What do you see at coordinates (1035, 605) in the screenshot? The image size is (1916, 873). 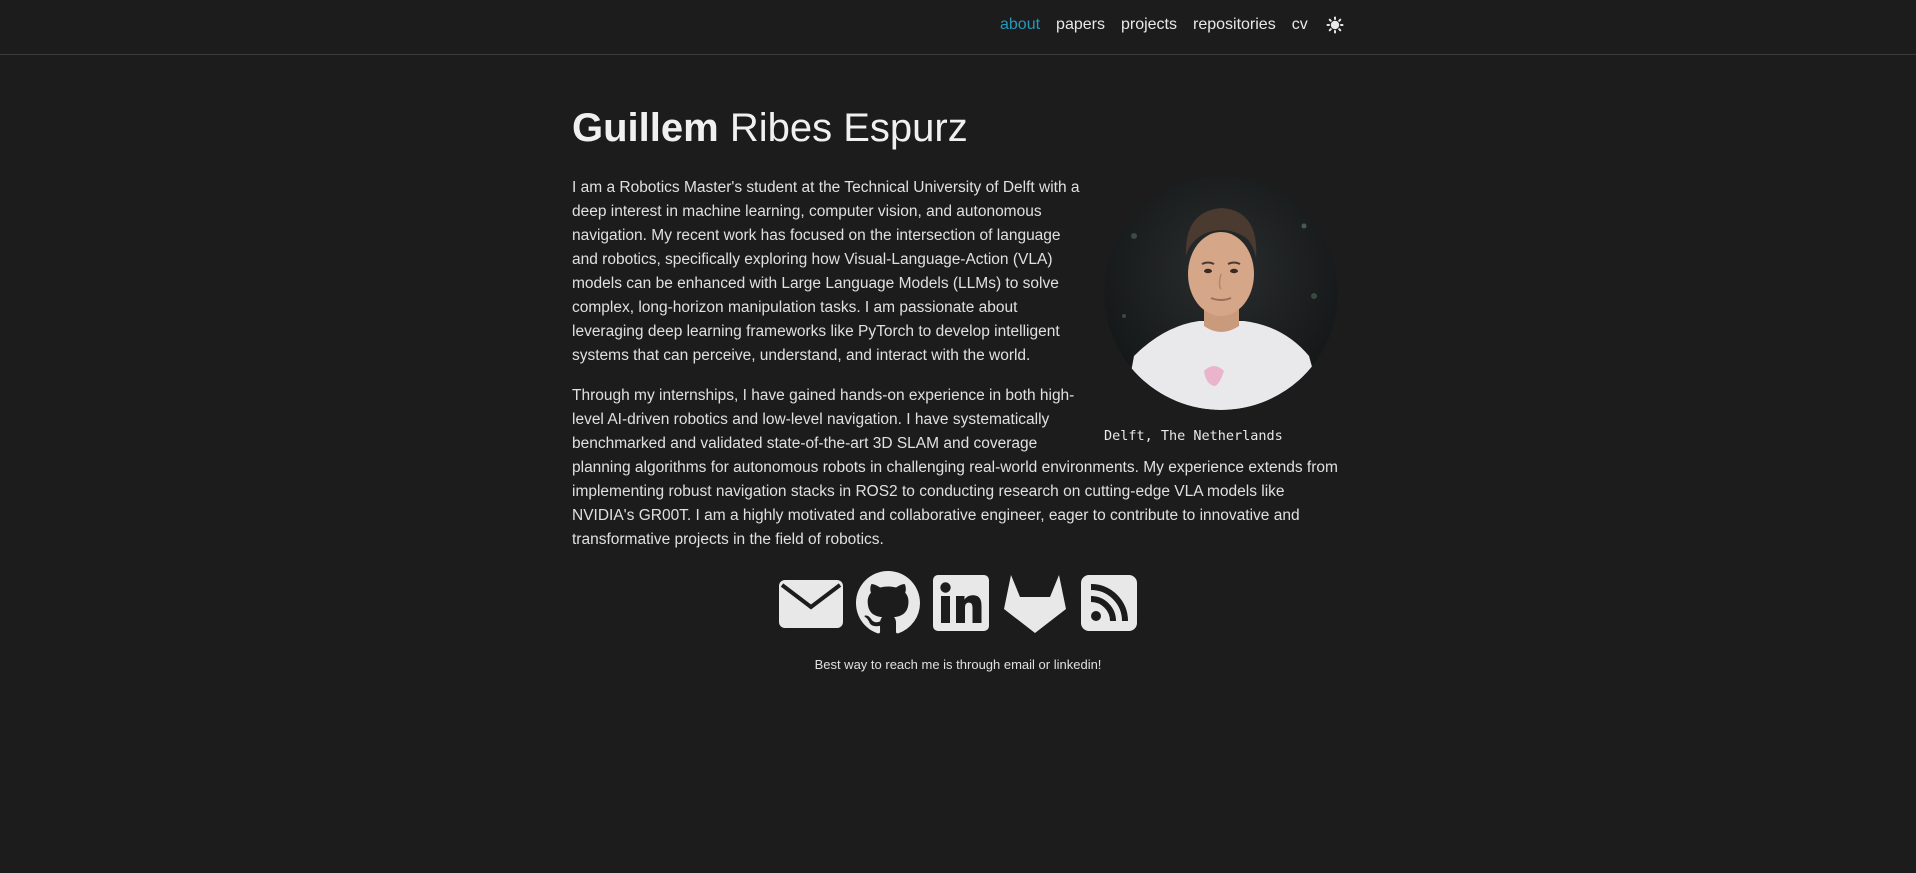 I see `gitlab-icon` at bounding box center [1035, 605].